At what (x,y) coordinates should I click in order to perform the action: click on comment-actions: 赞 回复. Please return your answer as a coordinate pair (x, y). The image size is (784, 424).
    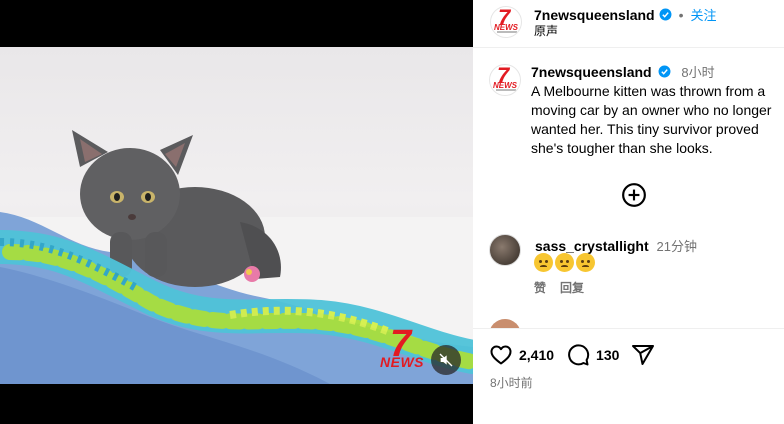
    Looking at the image, I should click on (559, 287).